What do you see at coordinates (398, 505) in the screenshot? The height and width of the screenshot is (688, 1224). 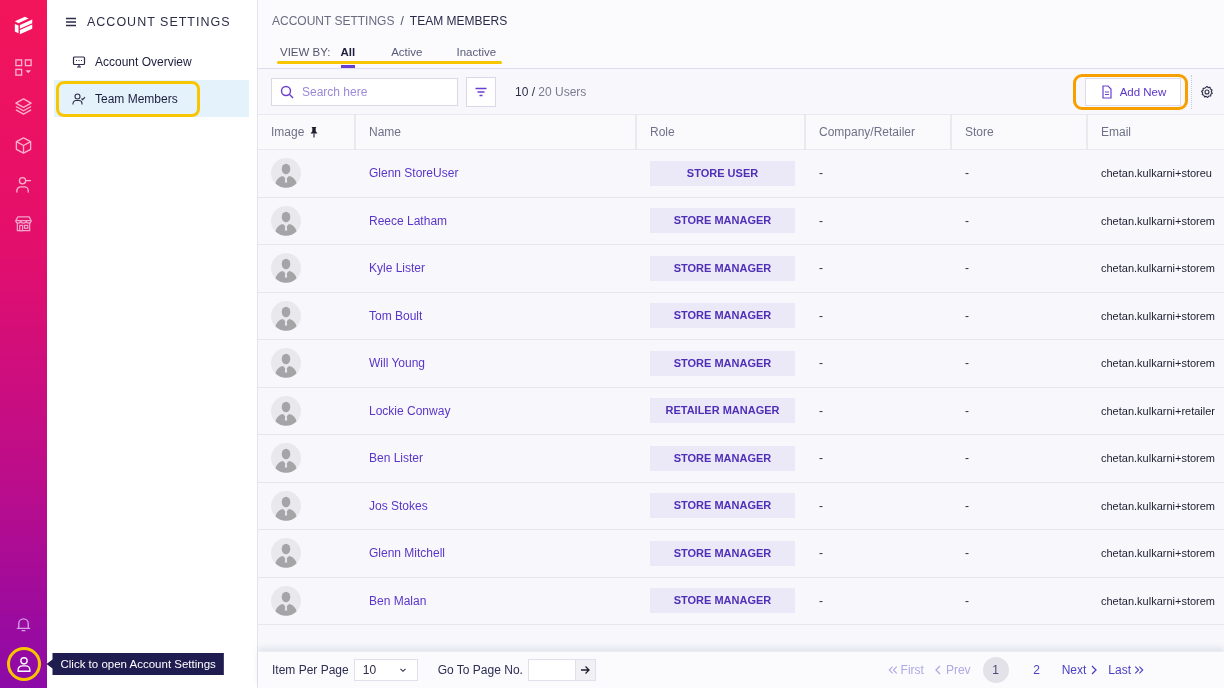 I see `member-name: Jos Stokes` at bounding box center [398, 505].